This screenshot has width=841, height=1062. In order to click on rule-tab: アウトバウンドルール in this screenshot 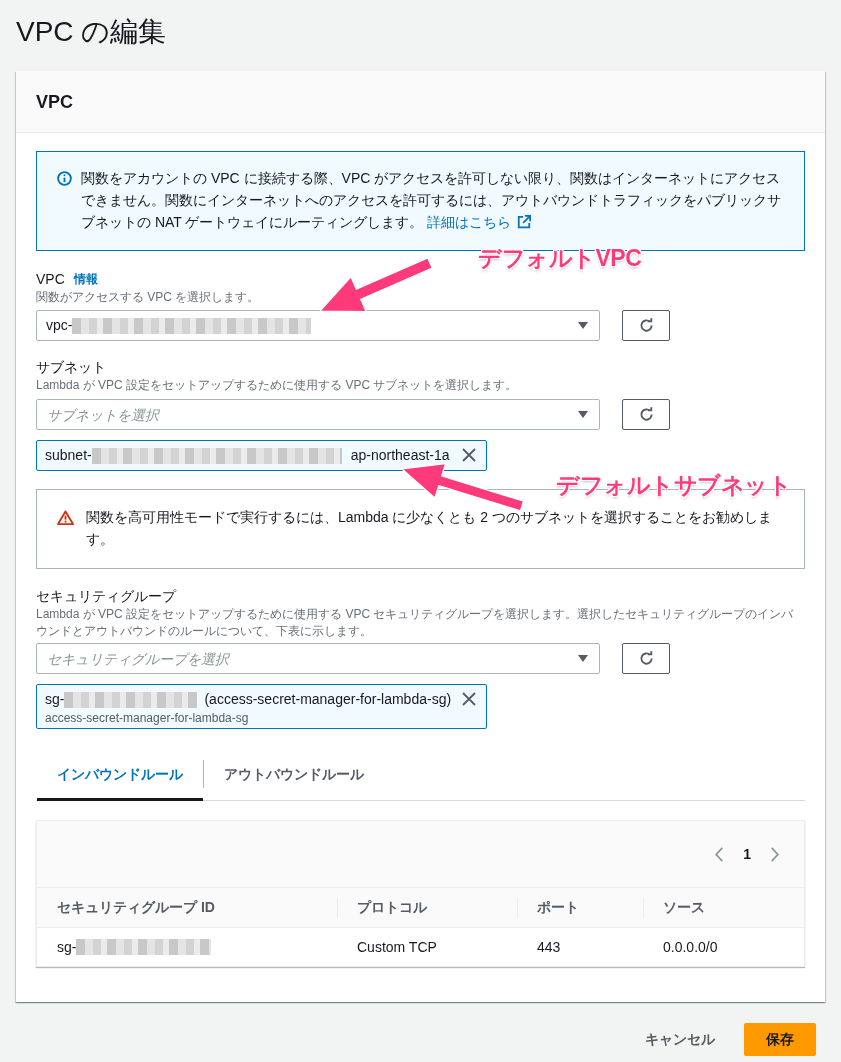, I will do `click(294, 774)`.